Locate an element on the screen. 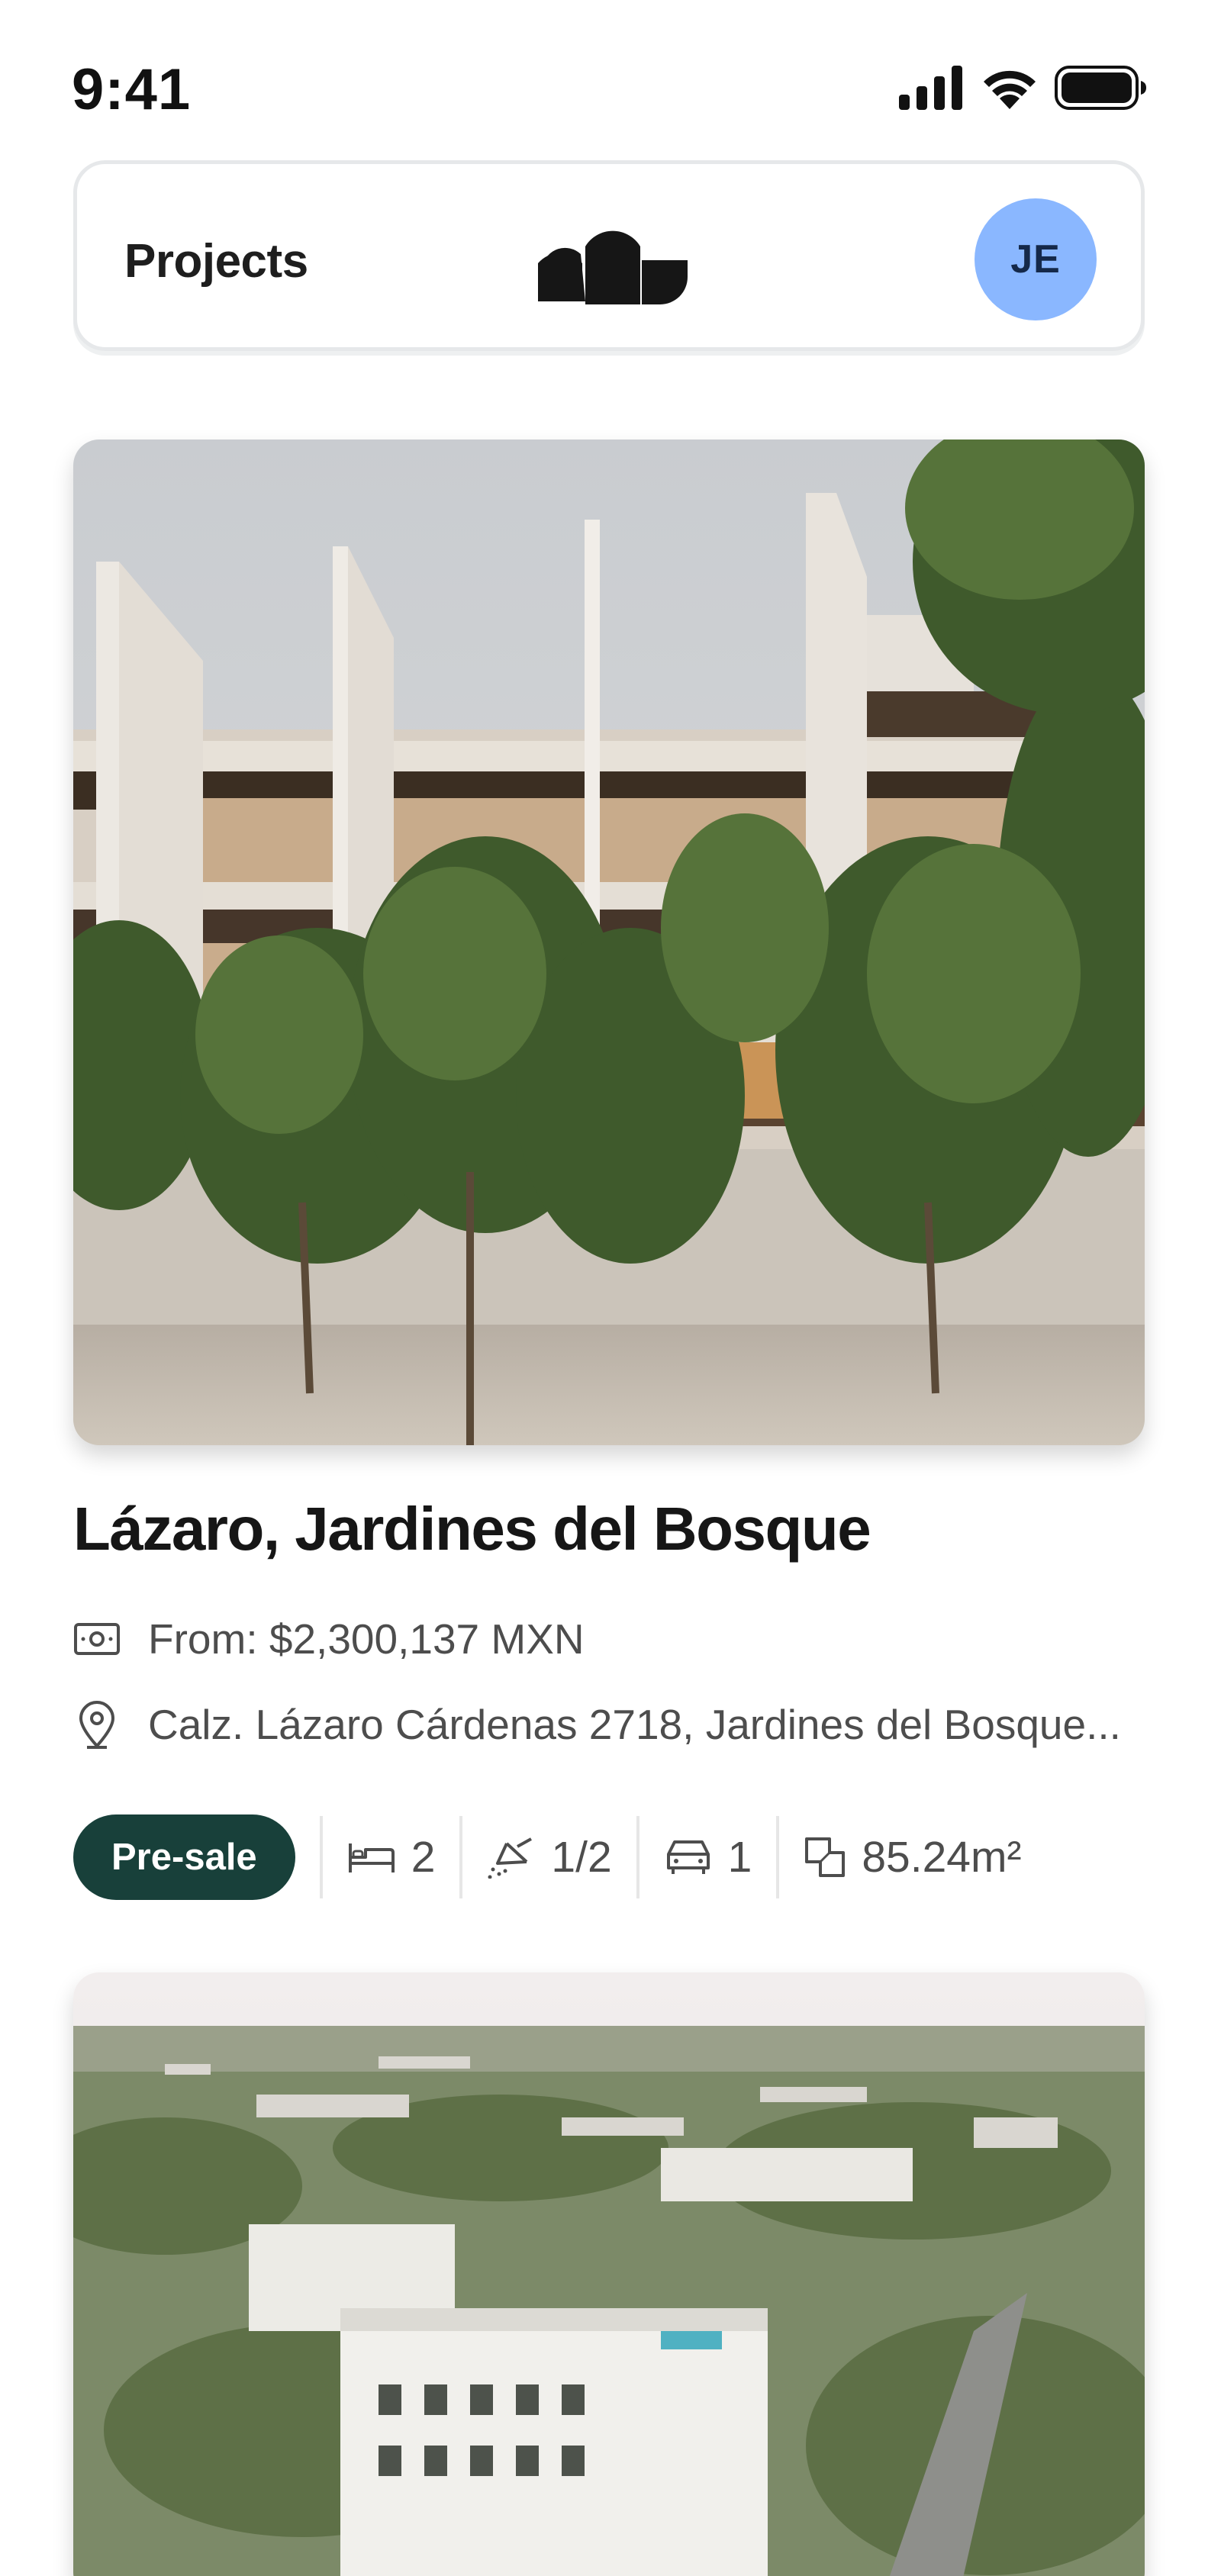 The width and height of the screenshot is (1221, 2576). status-icons is located at coordinates (1024, 88).